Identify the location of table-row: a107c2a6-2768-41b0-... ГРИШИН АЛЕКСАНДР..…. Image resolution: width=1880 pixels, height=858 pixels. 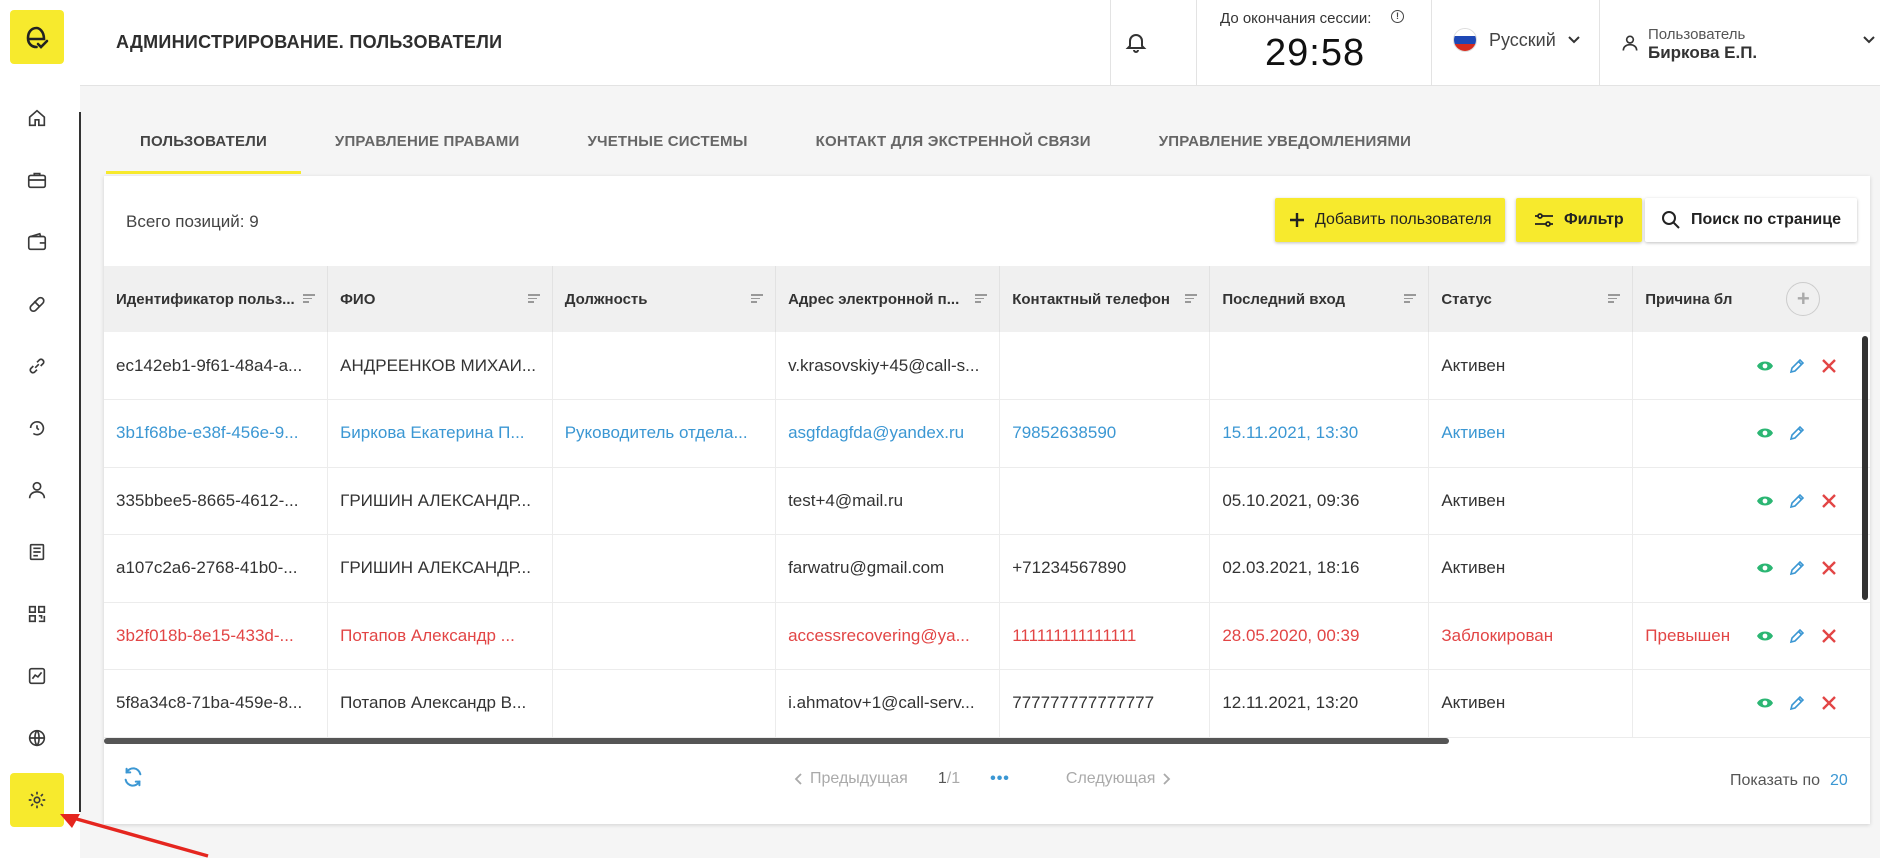
(987, 568).